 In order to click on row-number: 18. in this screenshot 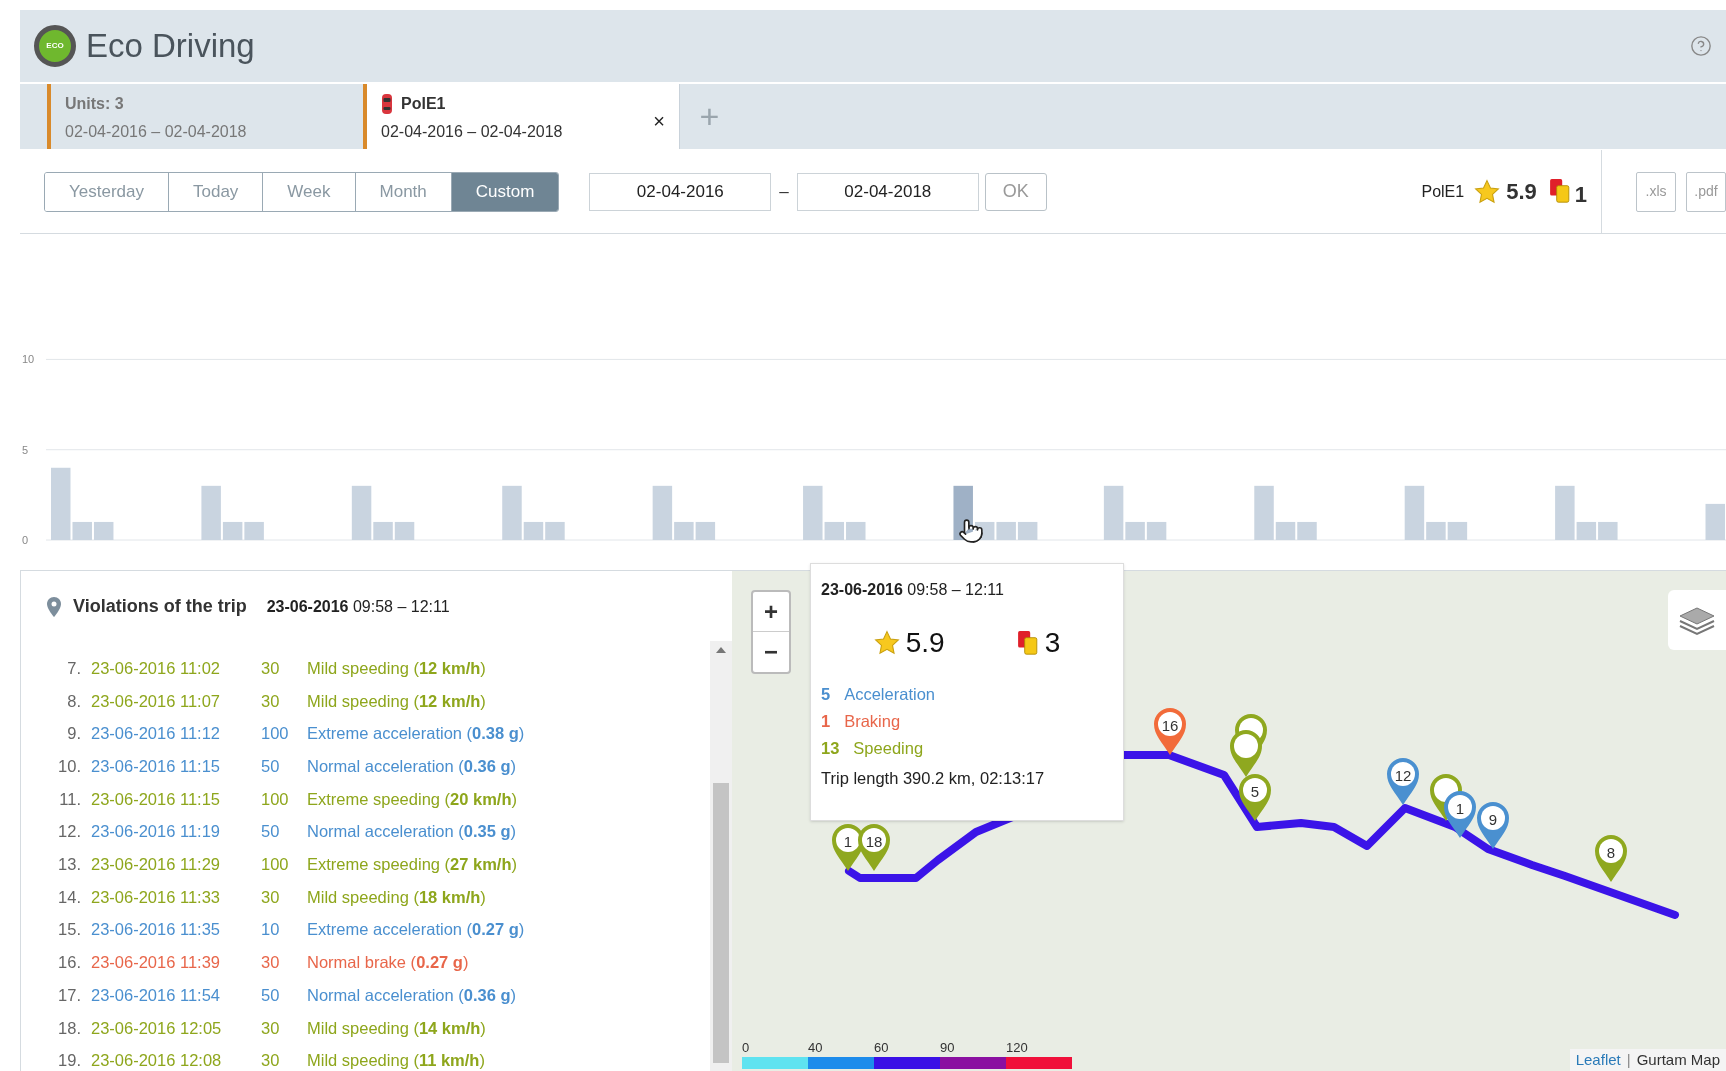, I will do `click(69, 1028)`.